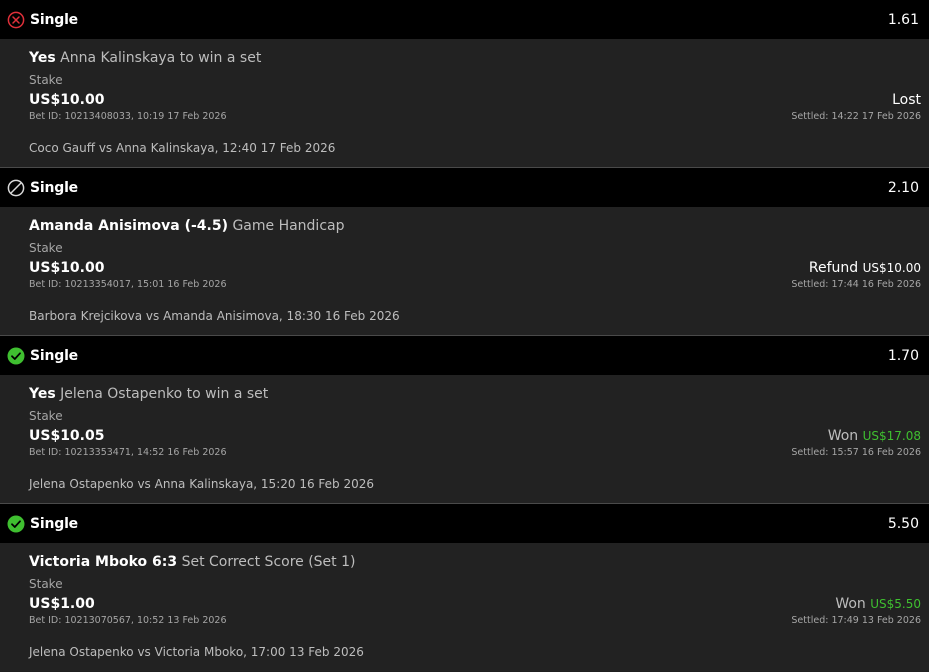 The width and height of the screenshot is (929, 672). I want to click on bet-result: Refund US$10.00, so click(865, 268).